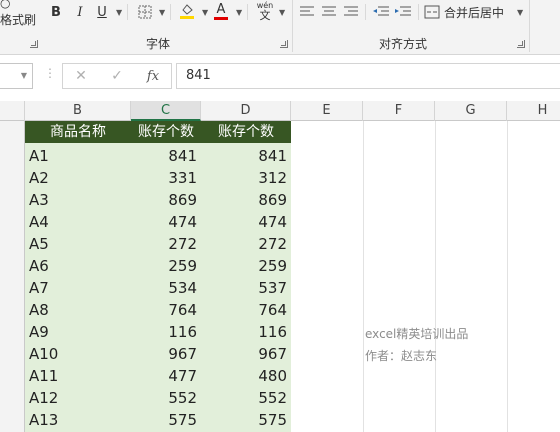 This screenshot has width=560, height=432. What do you see at coordinates (166, 178) in the screenshot?
I see `stock-count-c-cell: 331` at bounding box center [166, 178].